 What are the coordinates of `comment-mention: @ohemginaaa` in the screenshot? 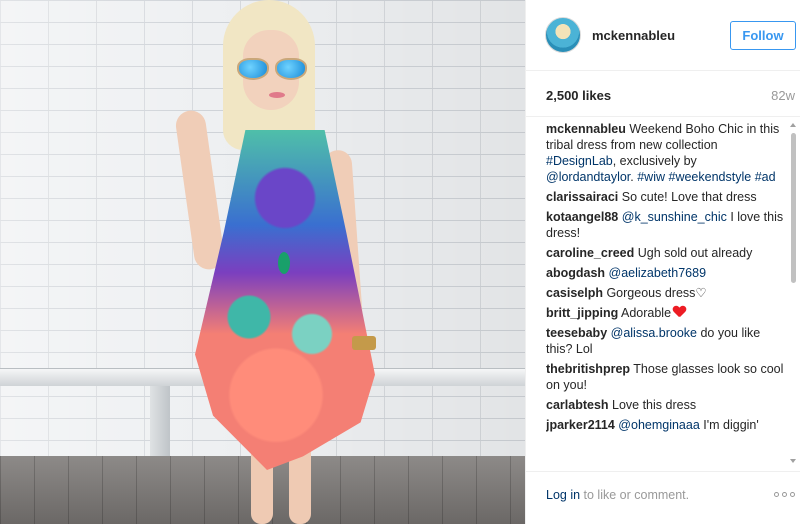 It's located at (659, 425).